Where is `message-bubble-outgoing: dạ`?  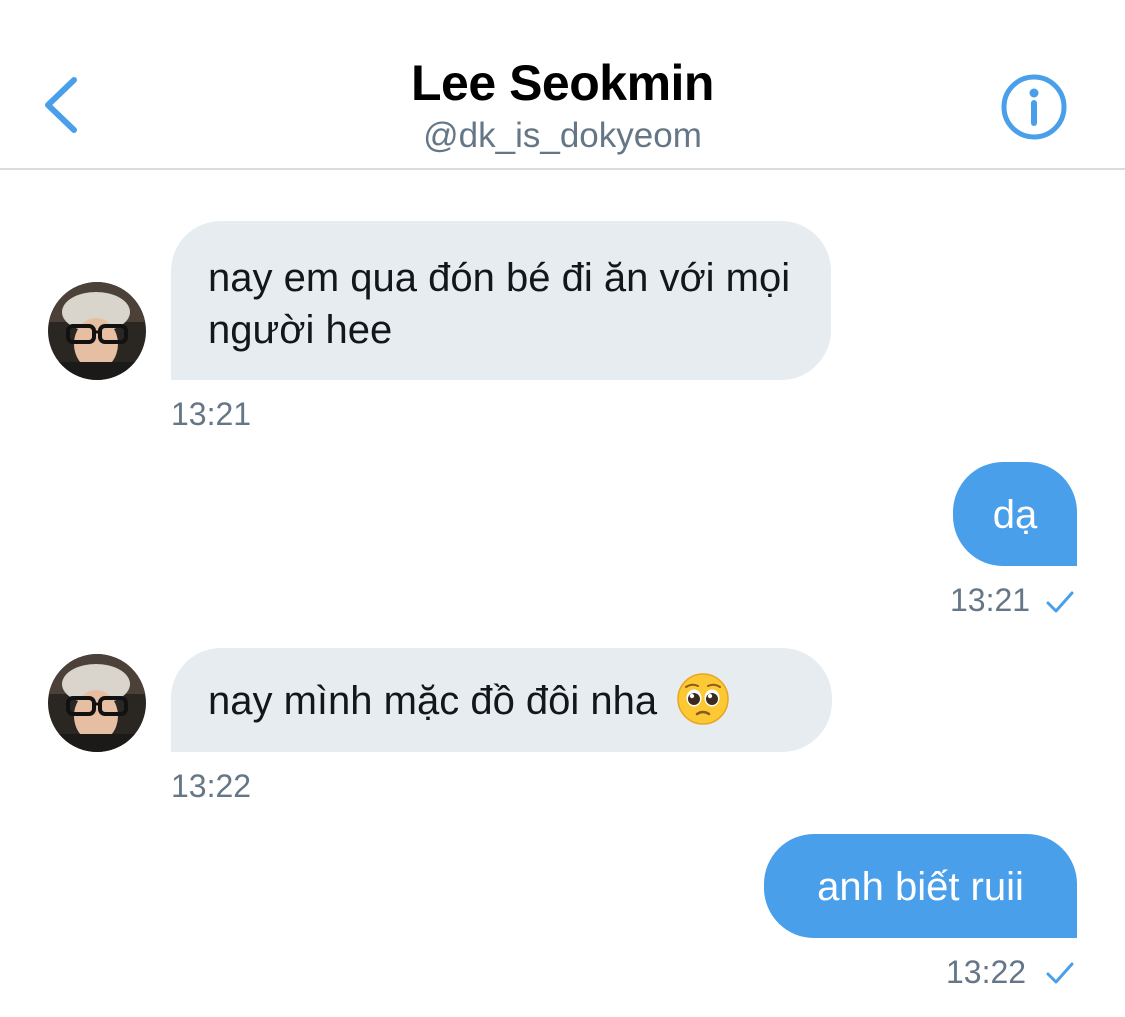 message-bubble-outgoing: dạ is located at coordinates (1015, 514).